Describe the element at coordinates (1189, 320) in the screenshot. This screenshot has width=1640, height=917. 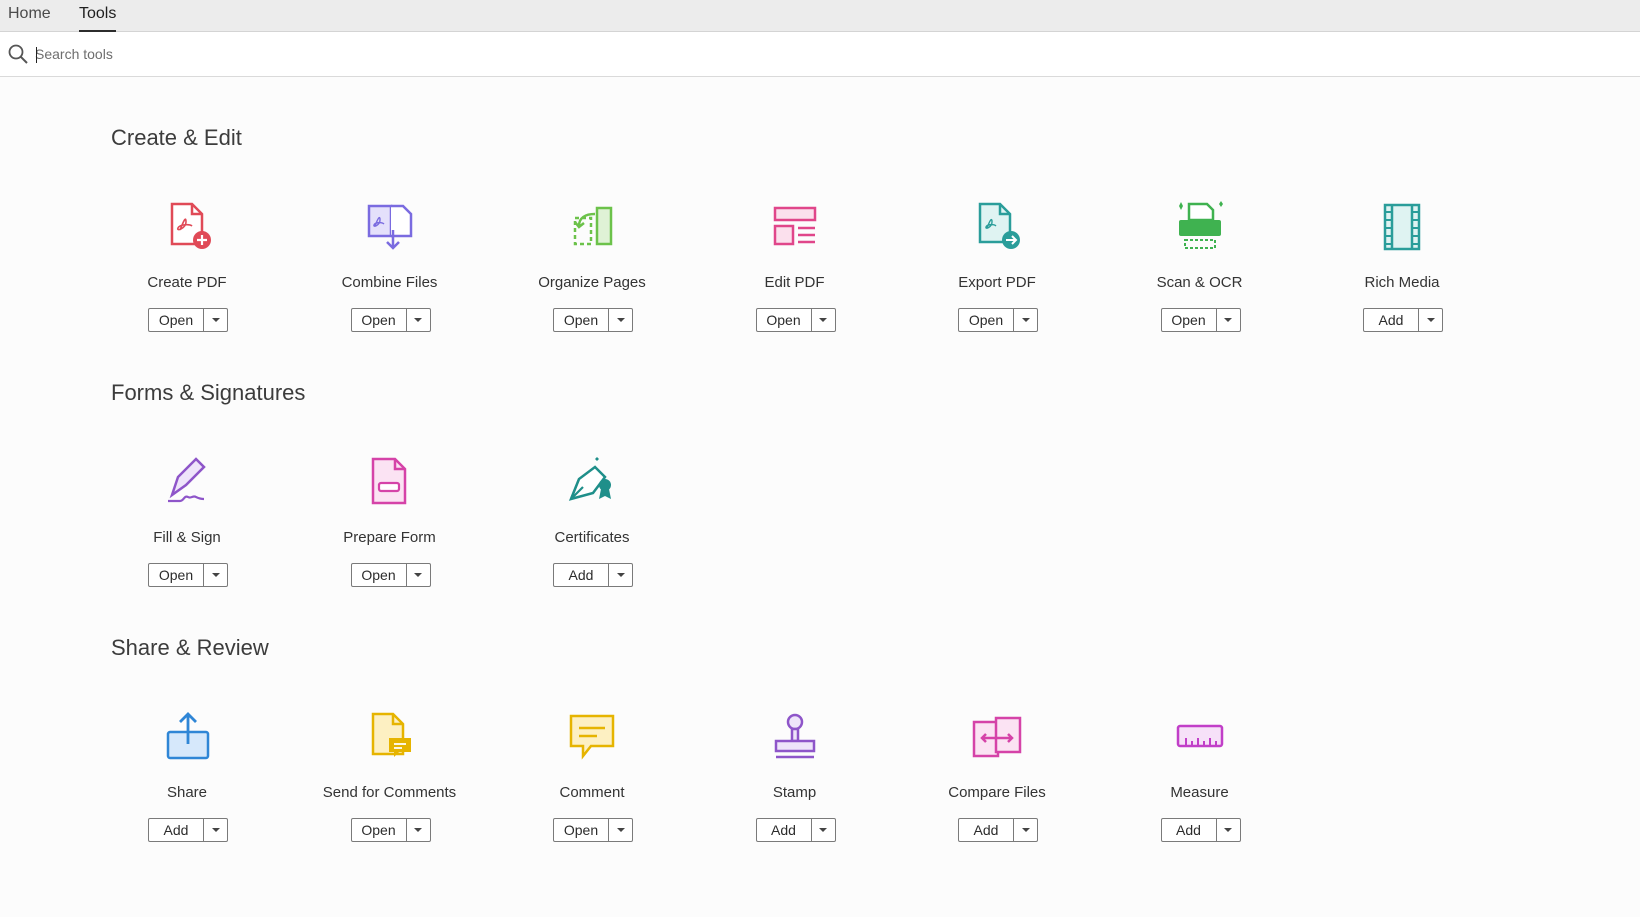
I see `open-button-scan-ocr: Open` at that location.